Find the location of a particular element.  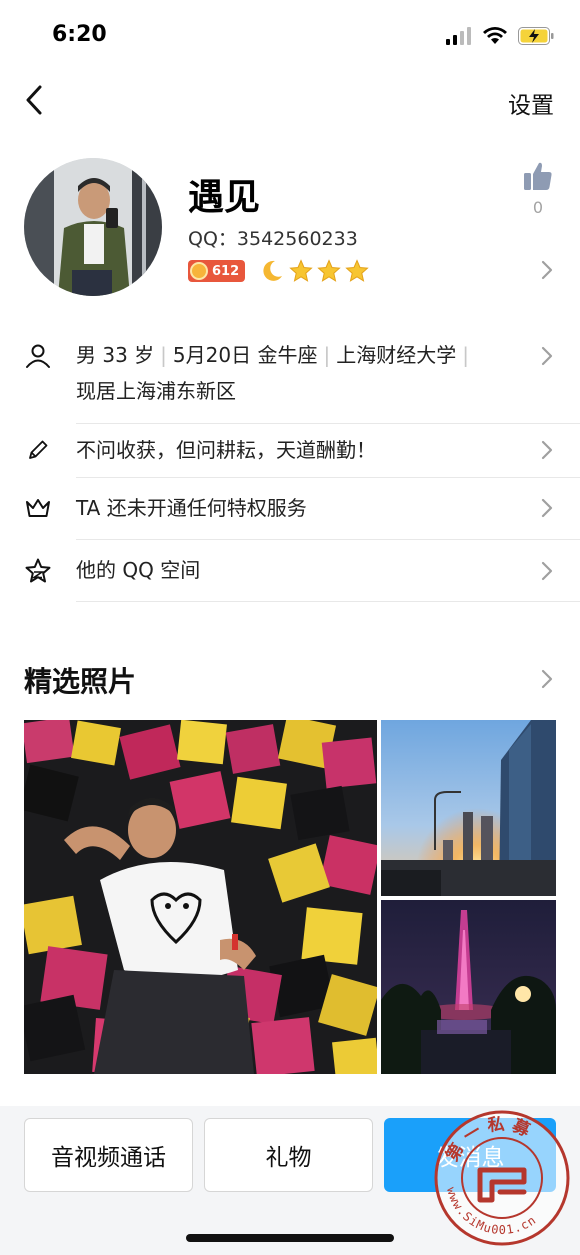

wifi-icon is located at coordinates (495, 35).